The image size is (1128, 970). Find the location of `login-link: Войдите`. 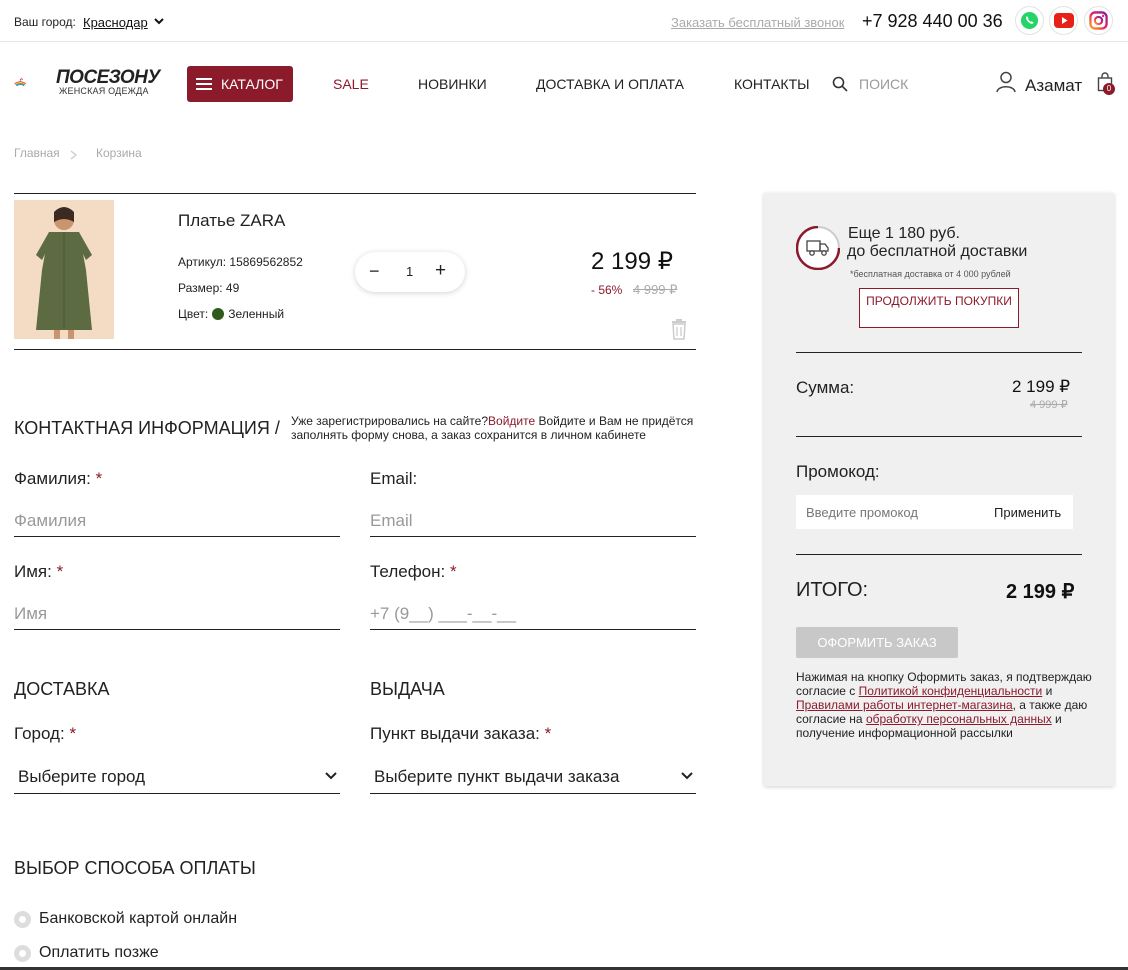

login-link: Войдите is located at coordinates (511, 421).